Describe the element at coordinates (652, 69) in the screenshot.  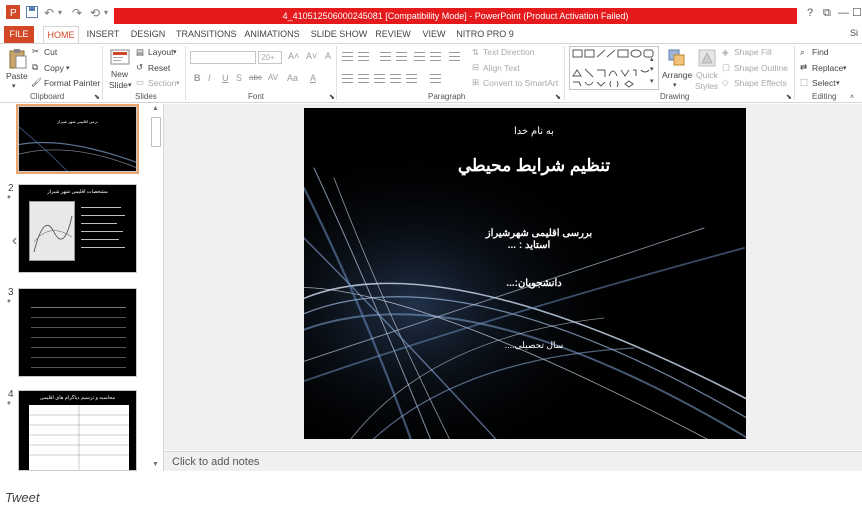
I see `shapes-scroll-down-icon: ▾` at that location.